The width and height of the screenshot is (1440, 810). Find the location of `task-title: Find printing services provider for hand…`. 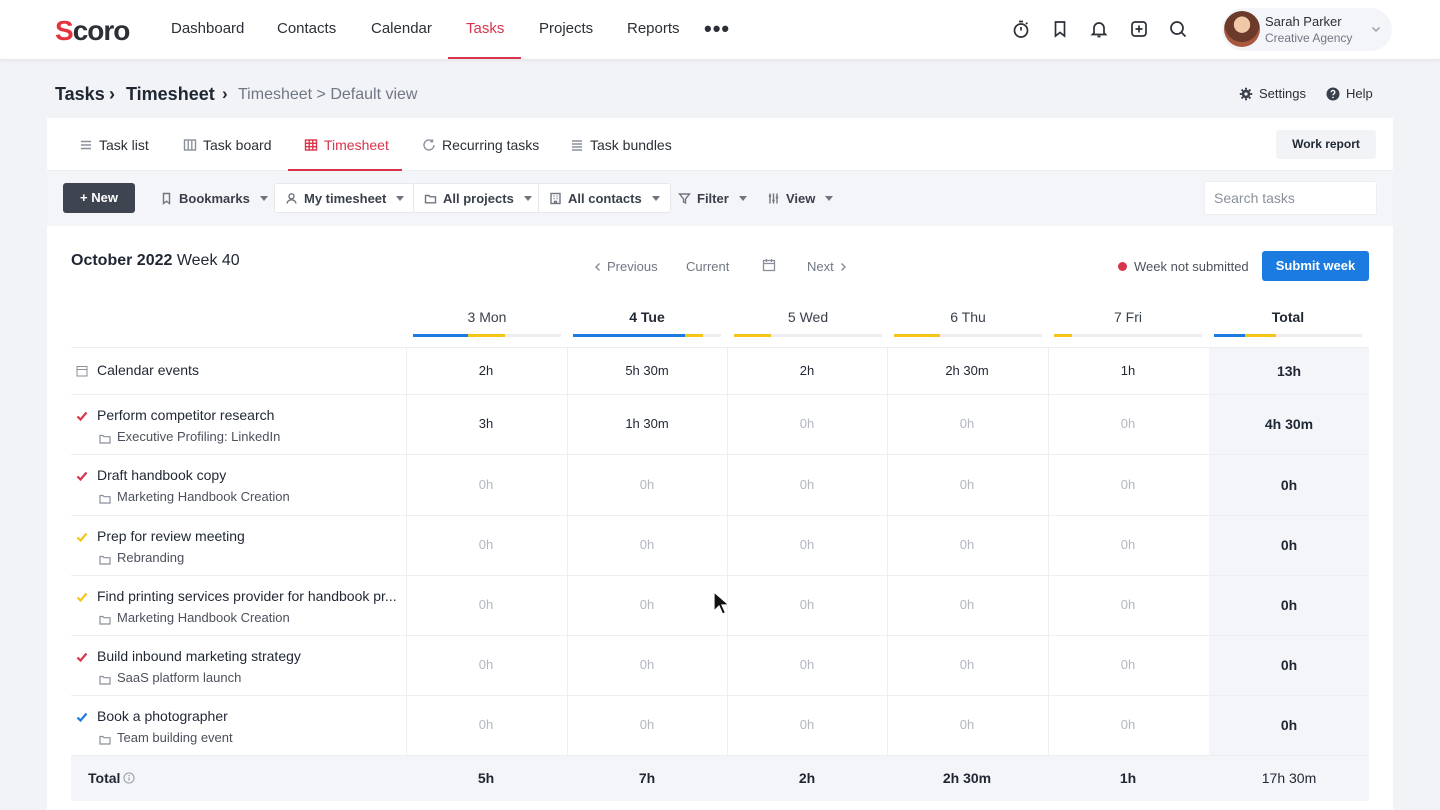

task-title: Find printing services provider for hand… is located at coordinates (247, 596).